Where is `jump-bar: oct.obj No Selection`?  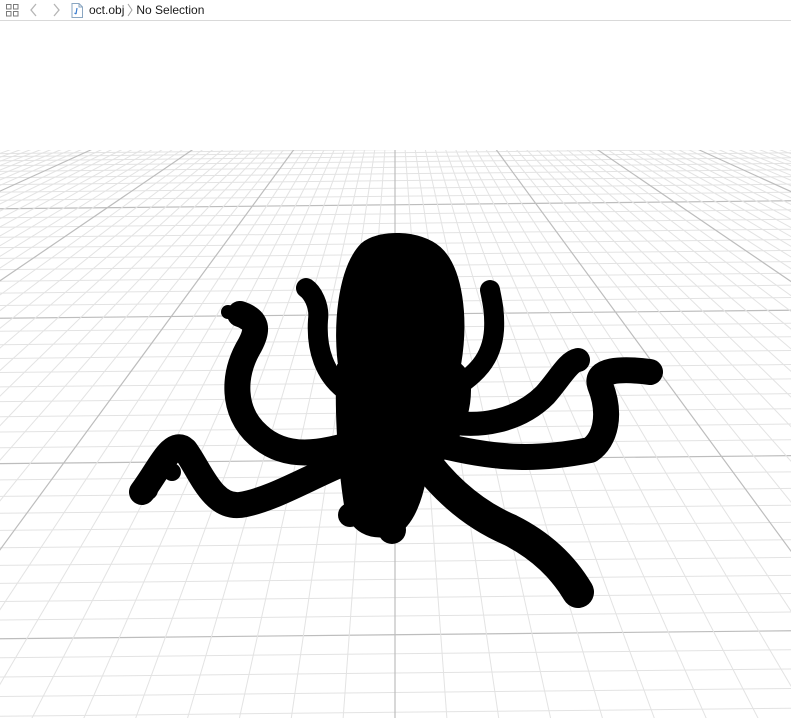
jump-bar: oct.obj No Selection is located at coordinates (395, 10).